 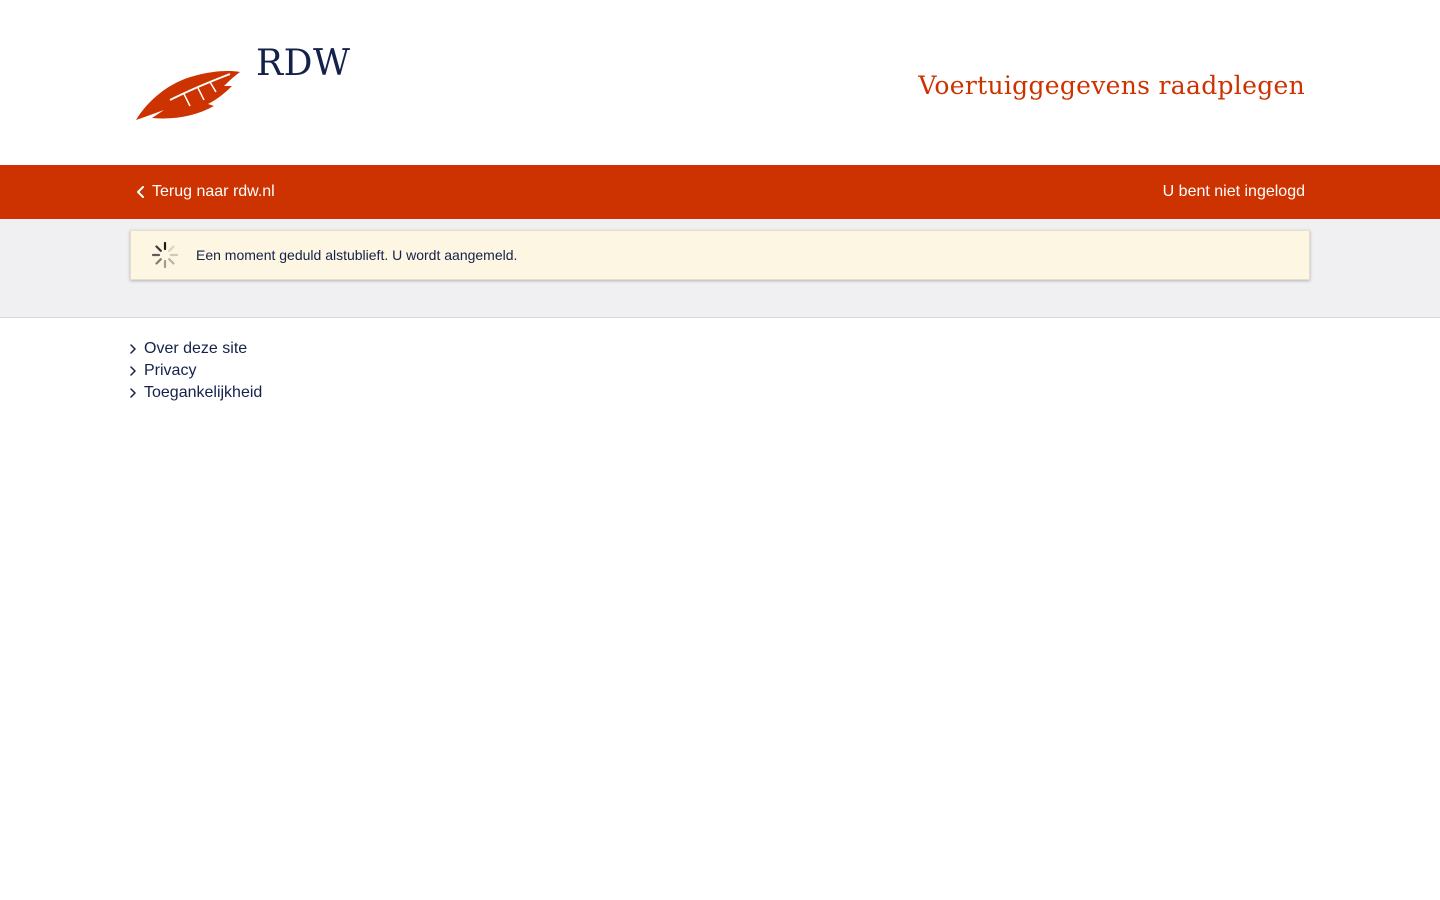 I want to click on back-to-rdw-link: Terug naar rdw.nl, so click(x=204, y=192).